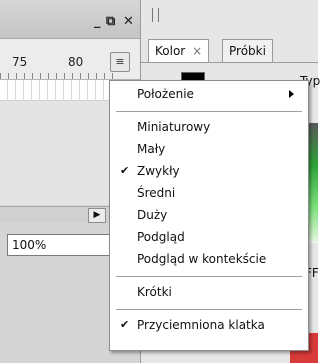 The image size is (320, 363). Describe the element at coordinates (197, 51) in the screenshot. I see `tab-close-icon: ×` at that location.